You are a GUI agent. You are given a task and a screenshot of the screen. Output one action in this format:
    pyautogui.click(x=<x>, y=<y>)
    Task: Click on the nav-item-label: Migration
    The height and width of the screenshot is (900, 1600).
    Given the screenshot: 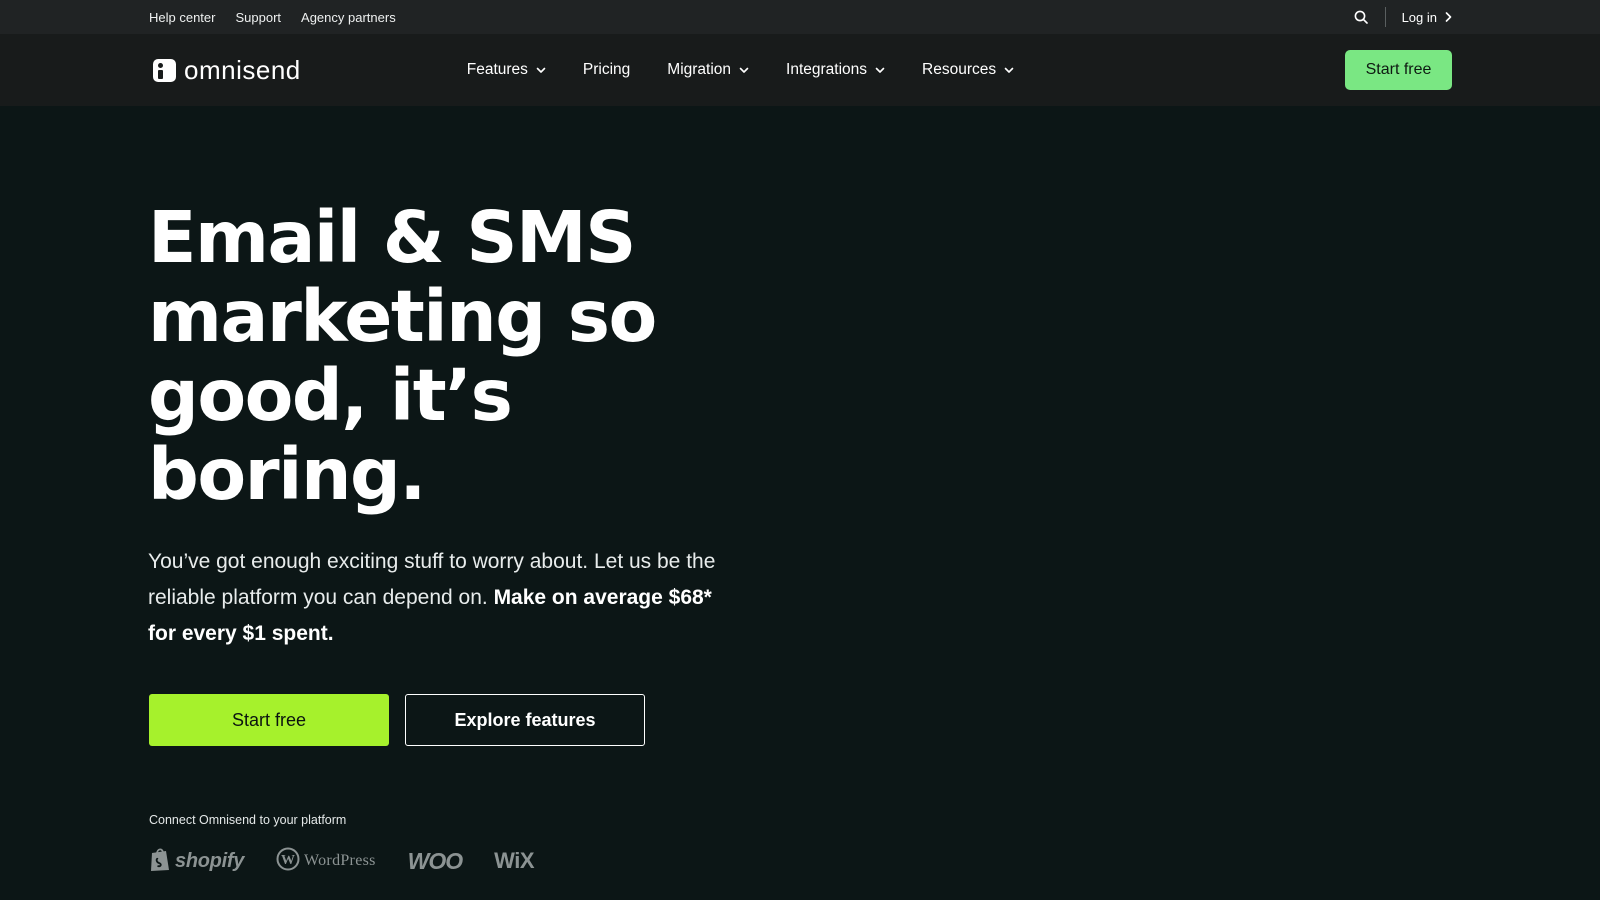 What is the action you would take?
    pyautogui.click(x=699, y=69)
    